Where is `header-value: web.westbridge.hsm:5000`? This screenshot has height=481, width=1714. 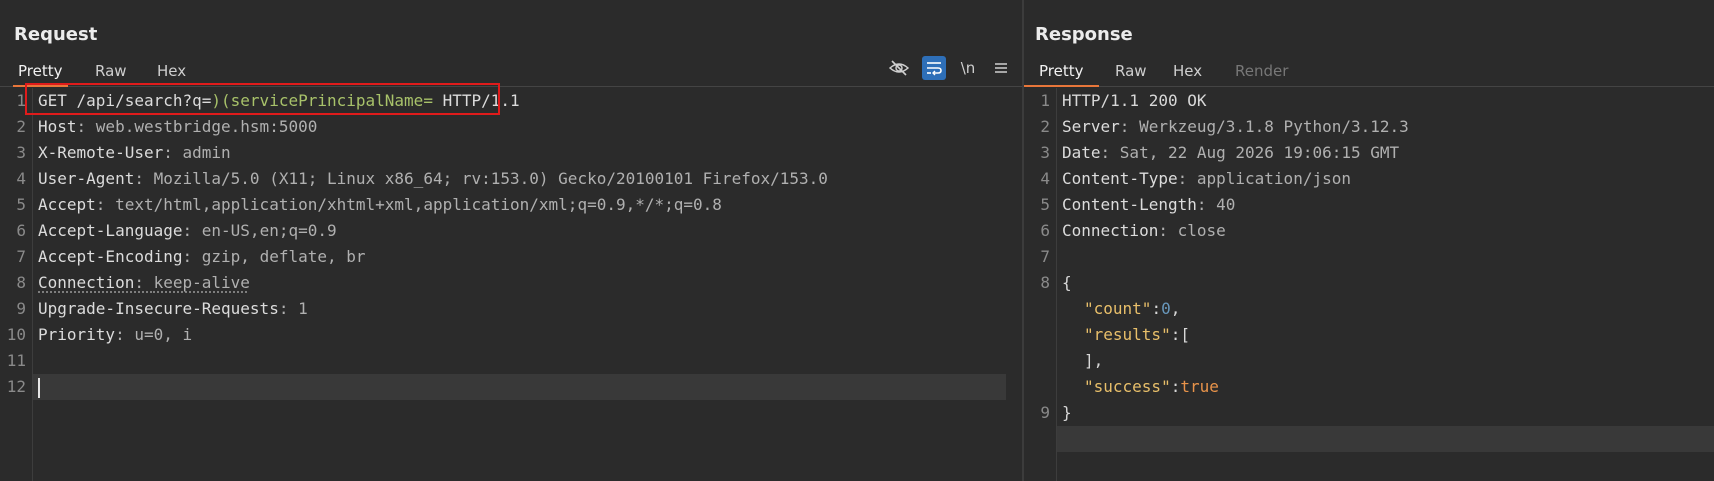 header-value: web.westbridge.hsm:5000 is located at coordinates (206, 126).